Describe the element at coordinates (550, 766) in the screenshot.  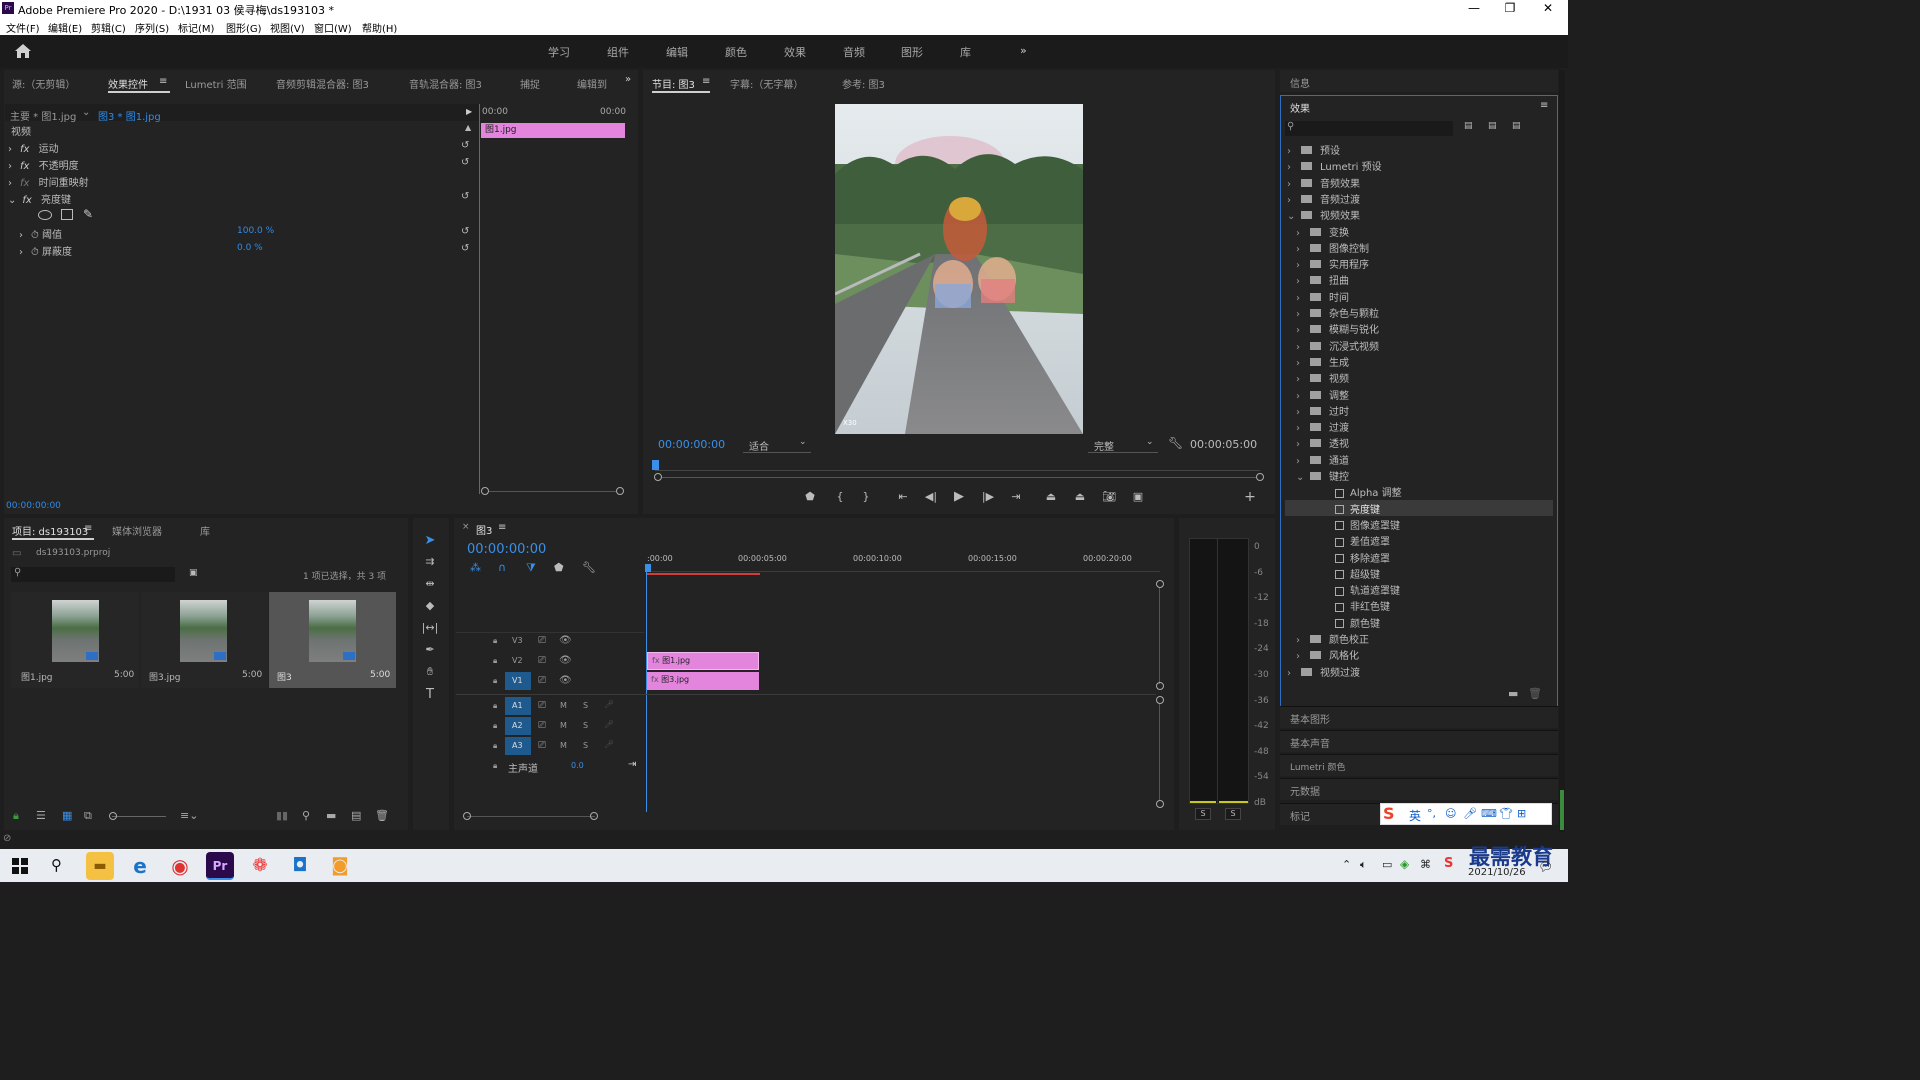
I see `track-master: 🔒︎ 主声道 0.0 ⇥` at that location.